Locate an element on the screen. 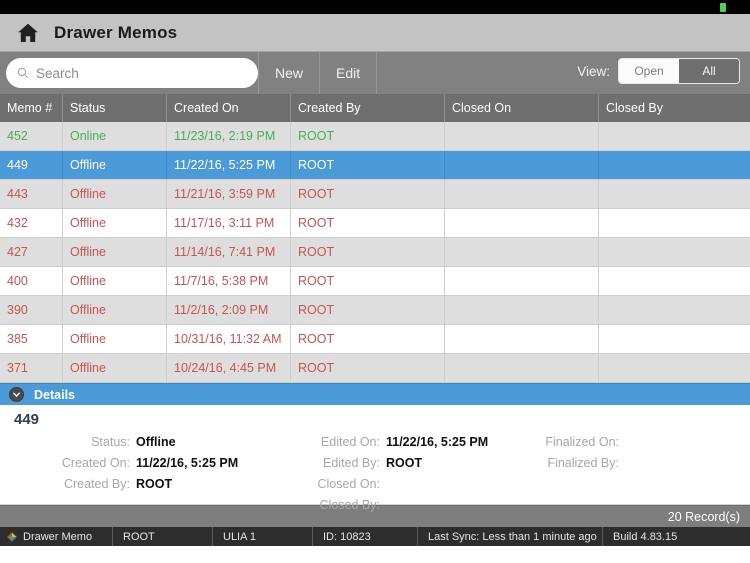 Image resolution: width=750 pixels, height=563 pixels. cell-created-on: 11/7/16, 5:38 PM is located at coordinates (229, 281).